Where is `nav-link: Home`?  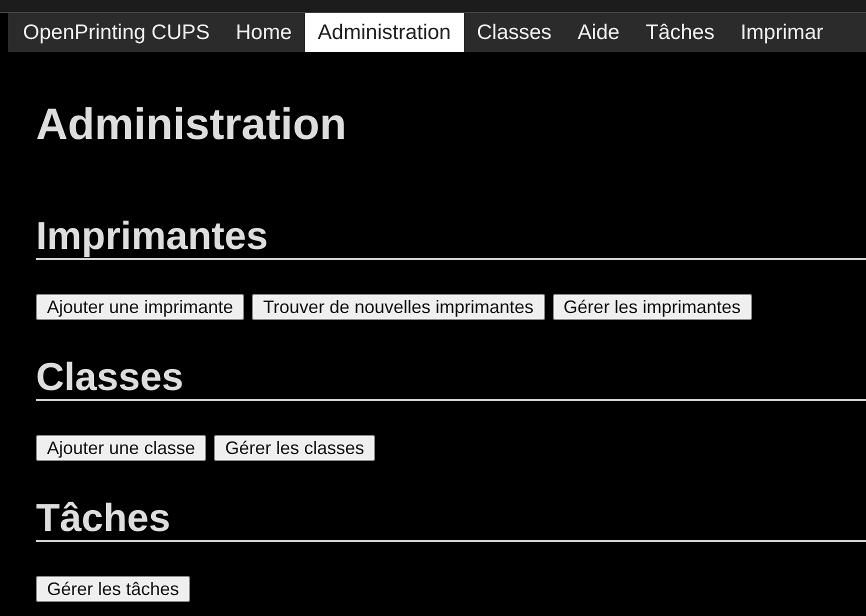
nav-link: Home is located at coordinates (263, 32).